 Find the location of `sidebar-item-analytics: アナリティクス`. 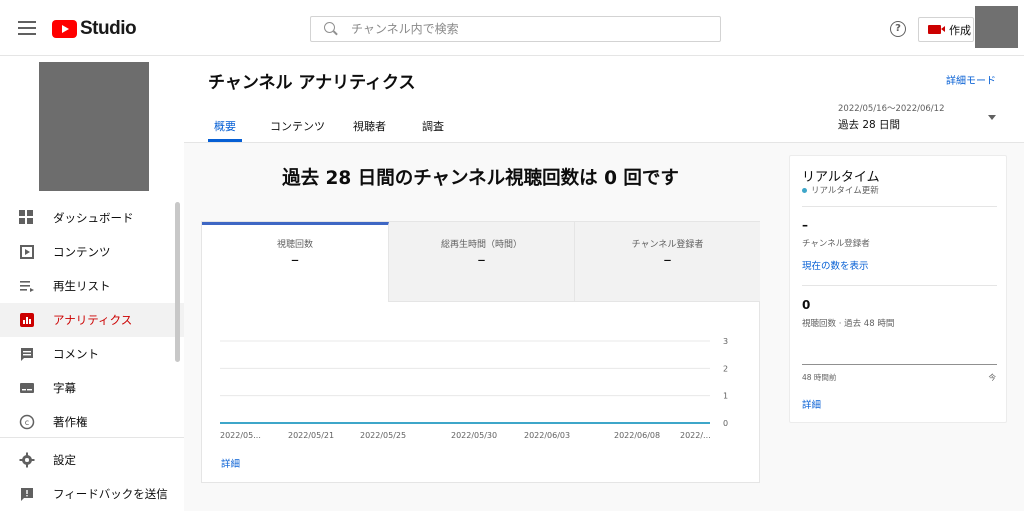

sidebar-item-analytics: アナリティクス is located at coordinates (92, 320).